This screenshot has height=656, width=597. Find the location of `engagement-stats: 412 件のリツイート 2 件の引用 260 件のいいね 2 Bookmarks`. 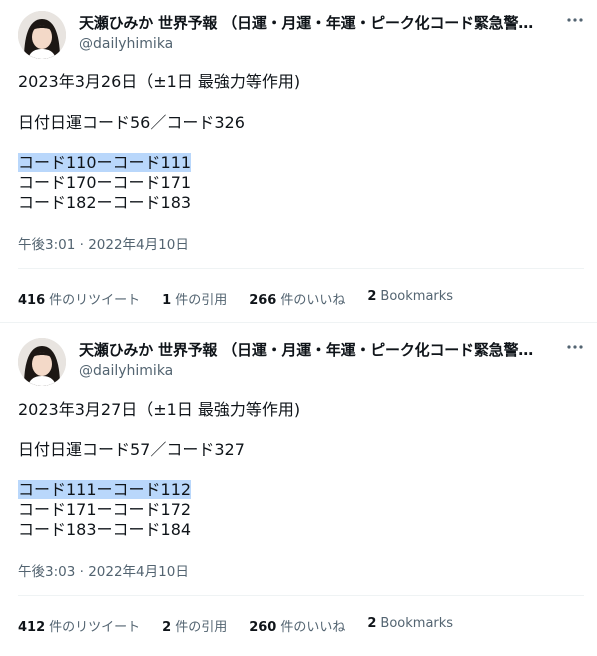

engagement-stats: 412 件のリツイート 2 件の引用 260 件のいいね 2 Bookmarks is located at coordinates (246, 625).